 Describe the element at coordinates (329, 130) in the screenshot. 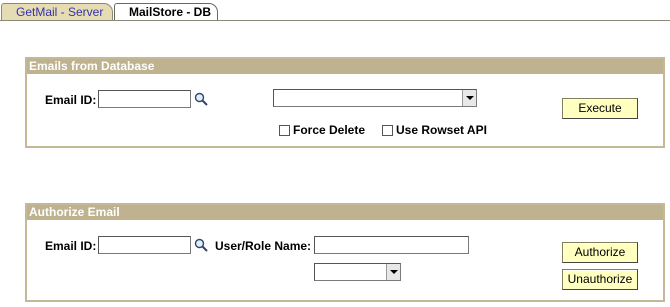

I see `force-delete-label: Force Delete` at that location.